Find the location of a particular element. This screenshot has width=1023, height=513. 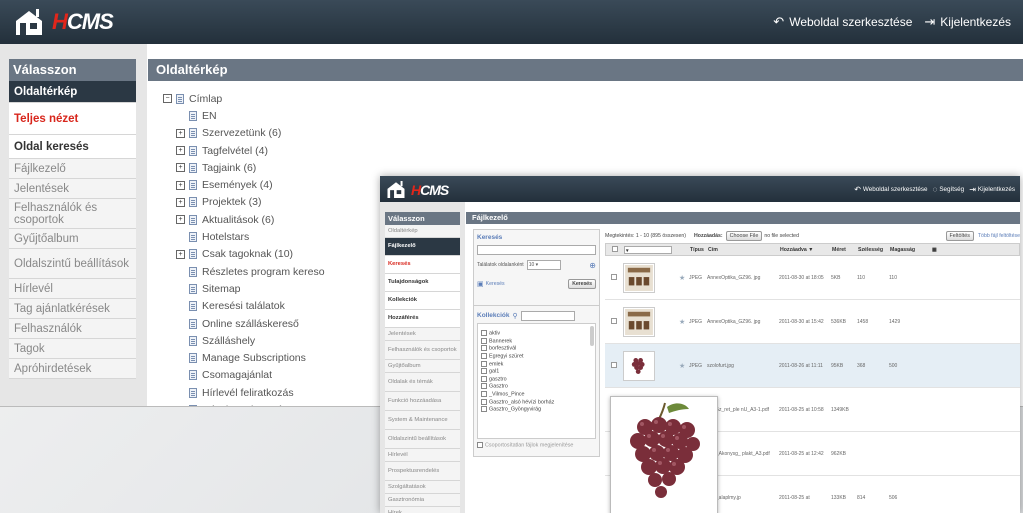

height-column-header: Magasság is located at coordinates (911, 250).